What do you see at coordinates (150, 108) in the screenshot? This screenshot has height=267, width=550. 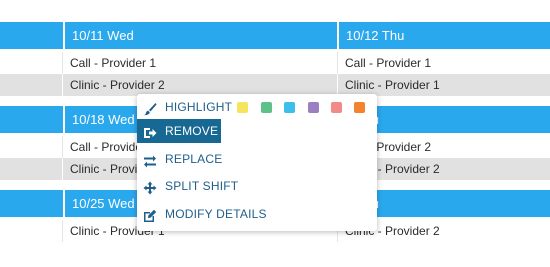 I see `brush-icon` at bounding box center [150, 108].